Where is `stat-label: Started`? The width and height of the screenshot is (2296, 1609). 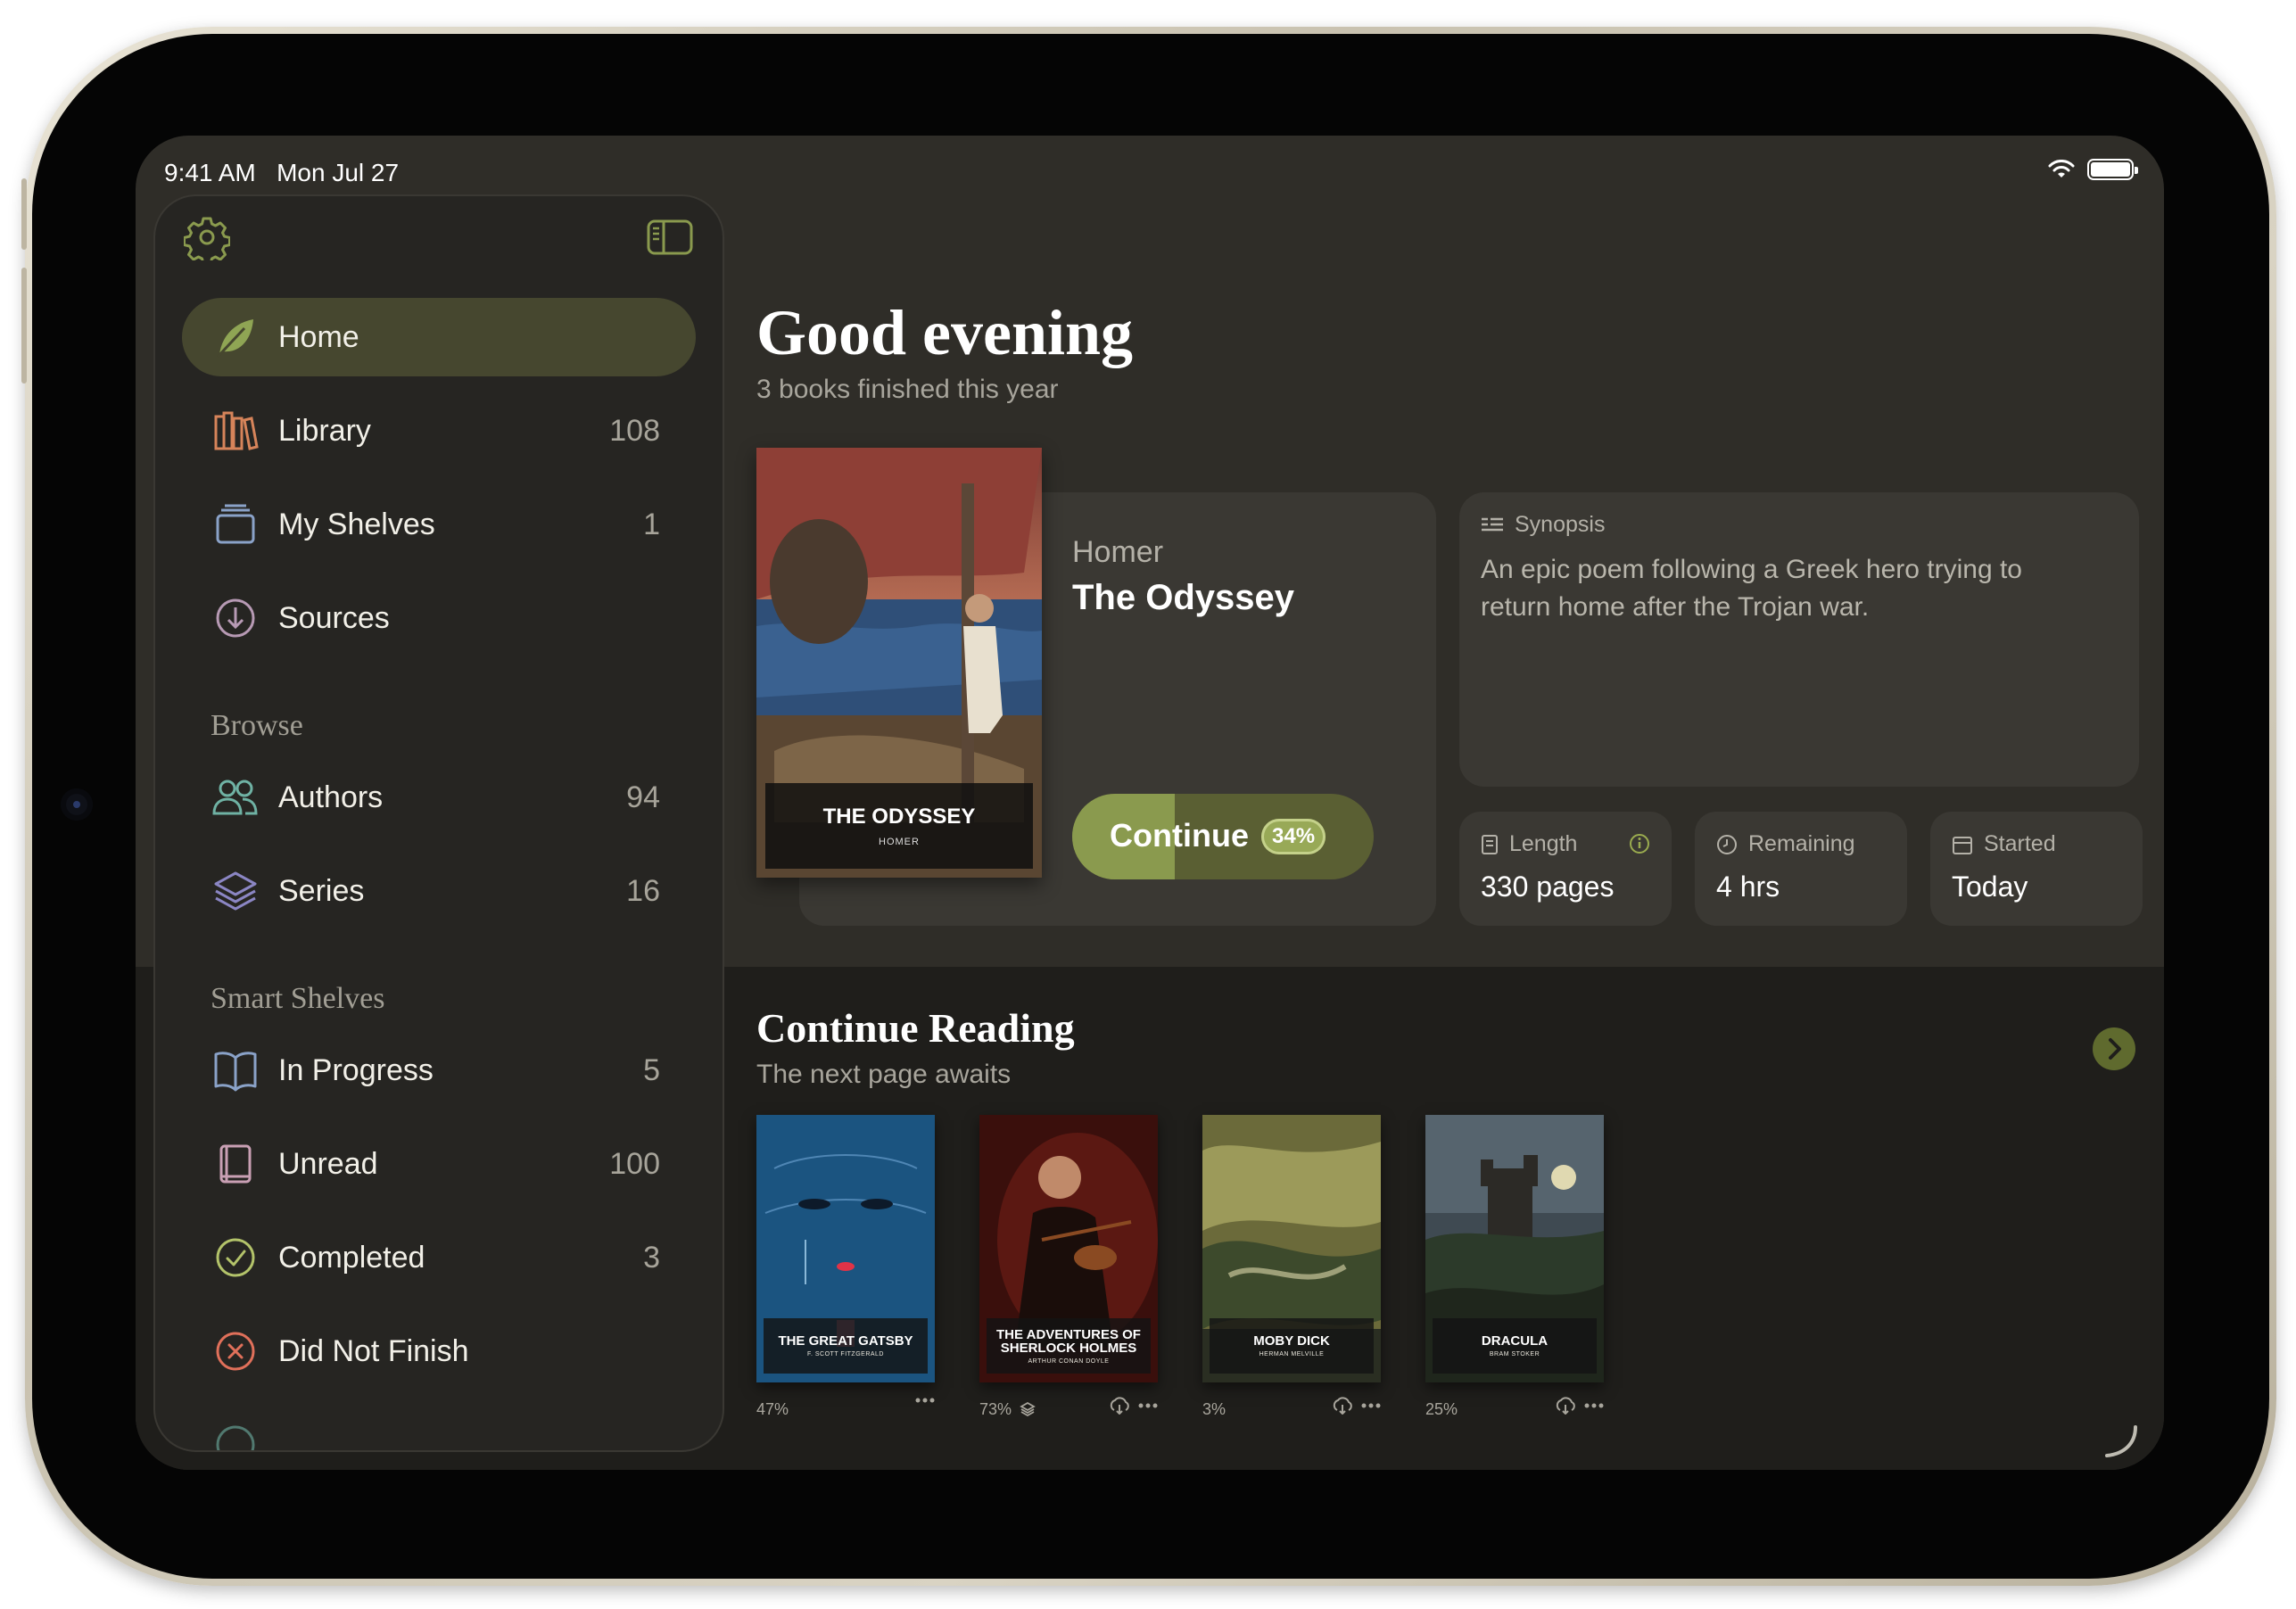 stat-label: Started is located at coordinates (2020, 843).